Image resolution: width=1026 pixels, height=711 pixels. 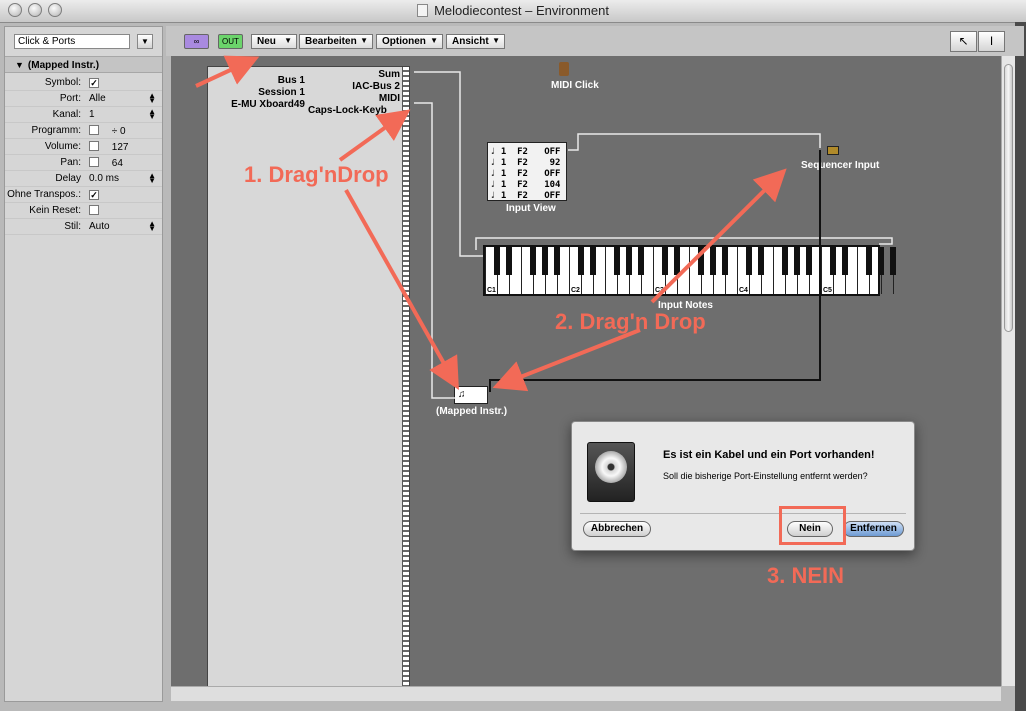 I want to click on cable-midi, so click(x=434, y=250).